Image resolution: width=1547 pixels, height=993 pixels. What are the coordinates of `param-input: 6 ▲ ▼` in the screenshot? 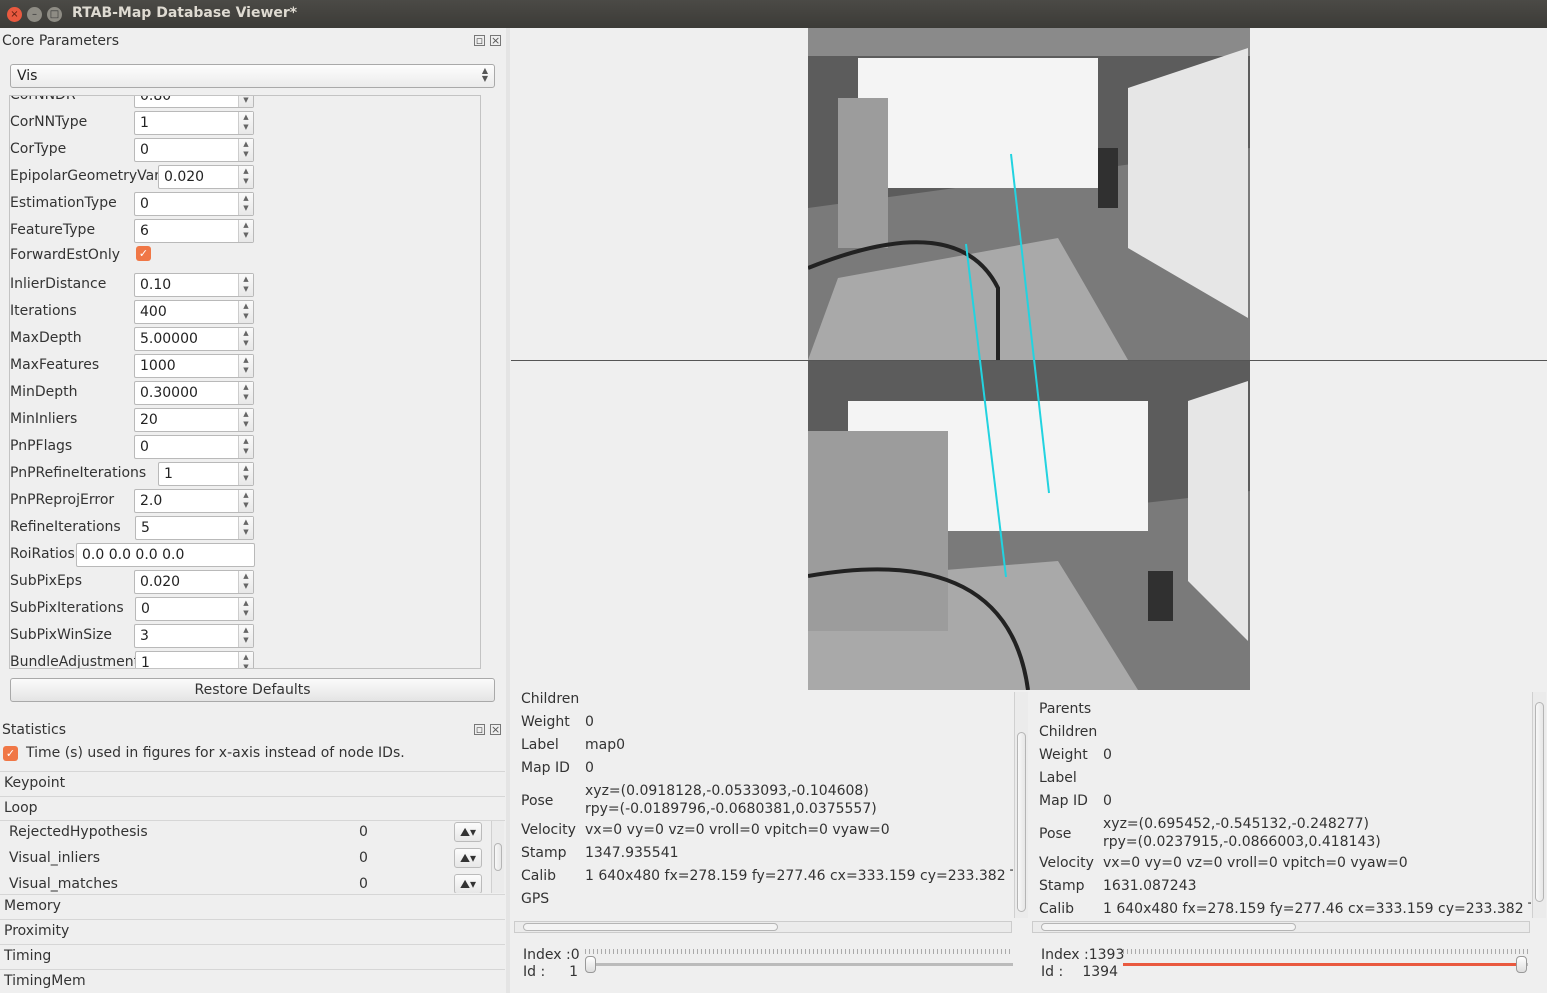 It's located at (194, 231).